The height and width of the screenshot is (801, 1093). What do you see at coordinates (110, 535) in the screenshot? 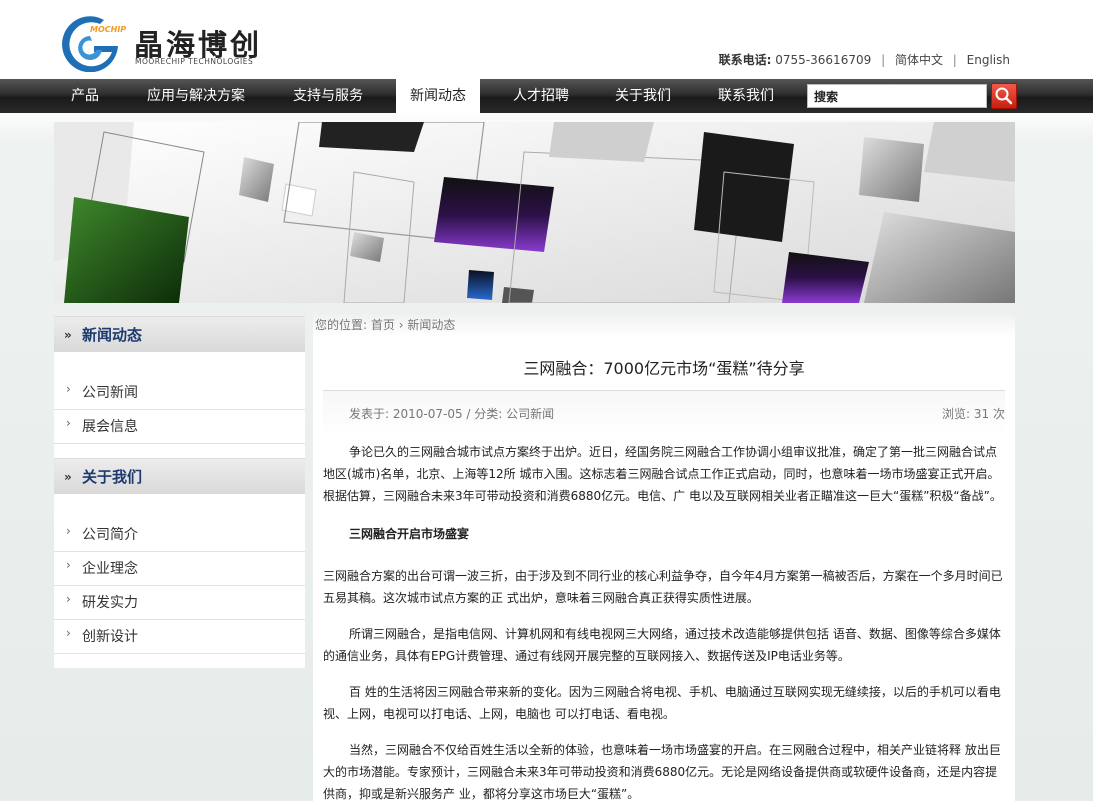
I see `sidebar-item-label: 公司简介` at bounding box center [110, 535].